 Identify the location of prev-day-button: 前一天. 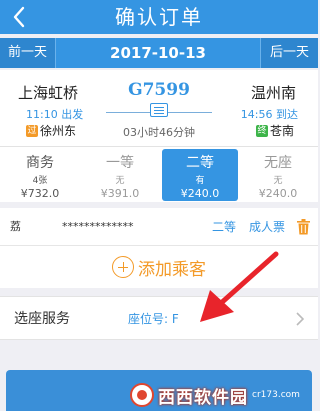
(28, 53).